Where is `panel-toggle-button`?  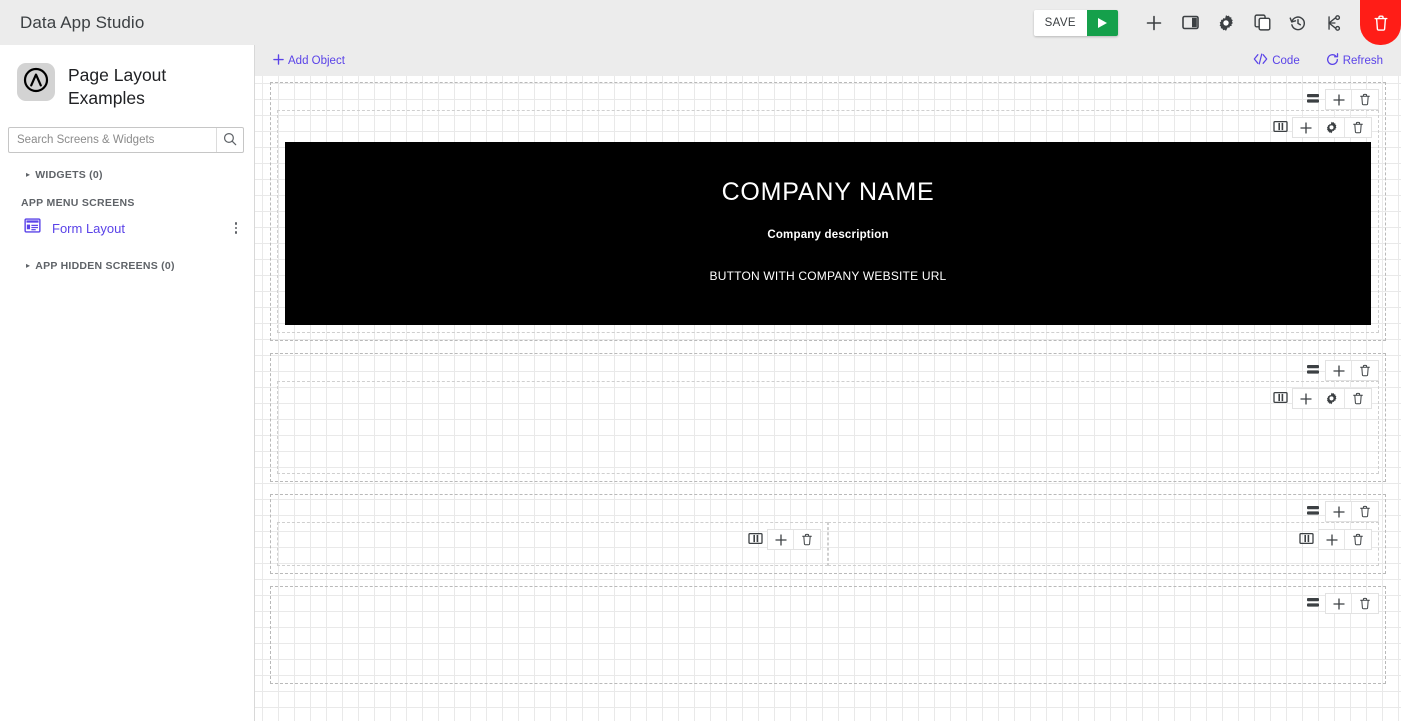
panel-toggle-button is located at coordinates (1190, 22).